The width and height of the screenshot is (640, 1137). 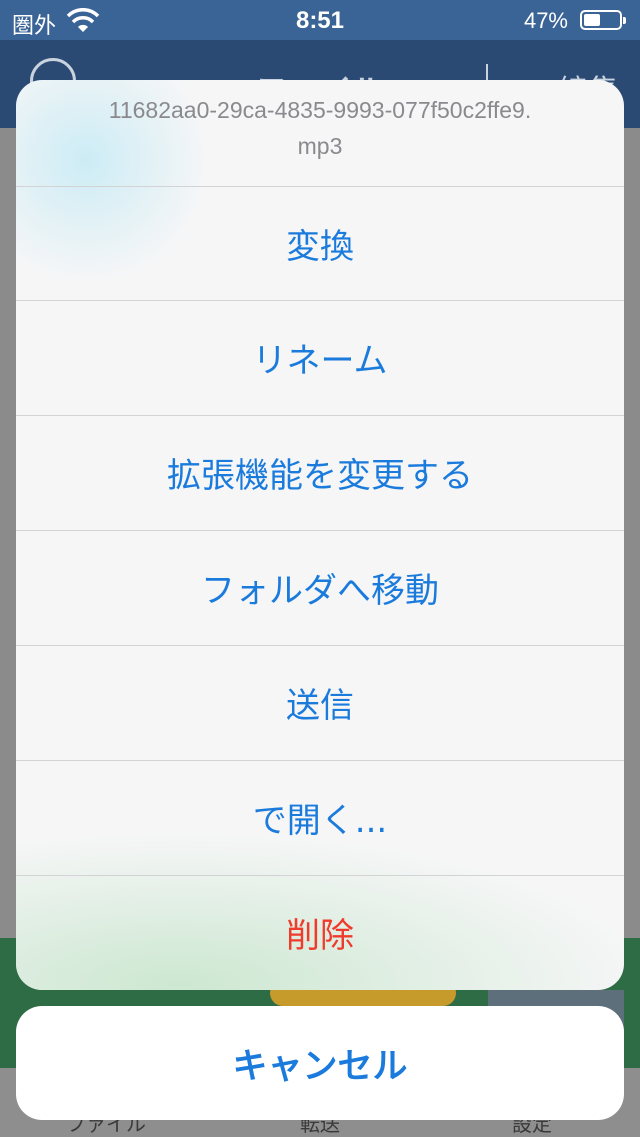 I want to click on status-bar: 圏外 8:51 47%, so click(x=320, y=20).